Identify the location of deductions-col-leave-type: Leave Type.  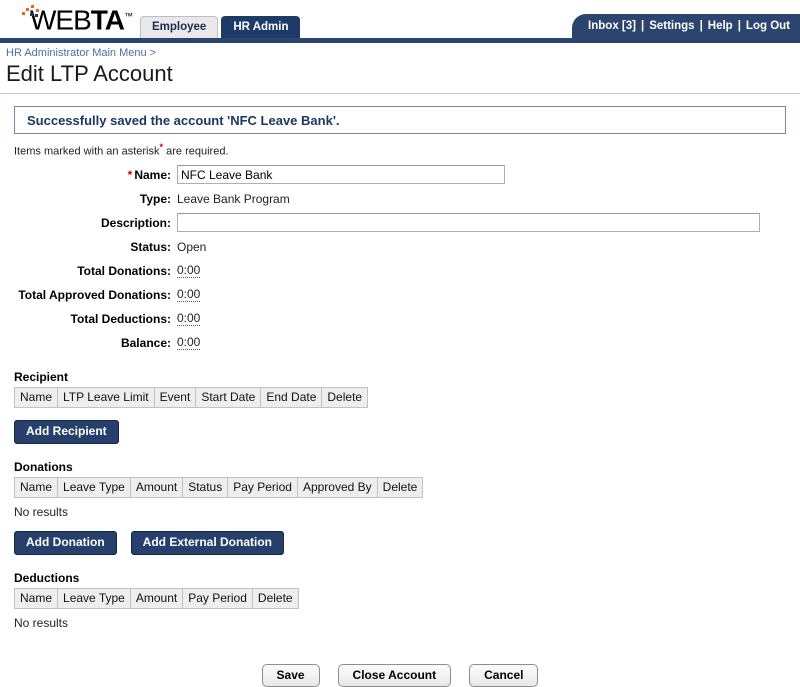
(94, 598).